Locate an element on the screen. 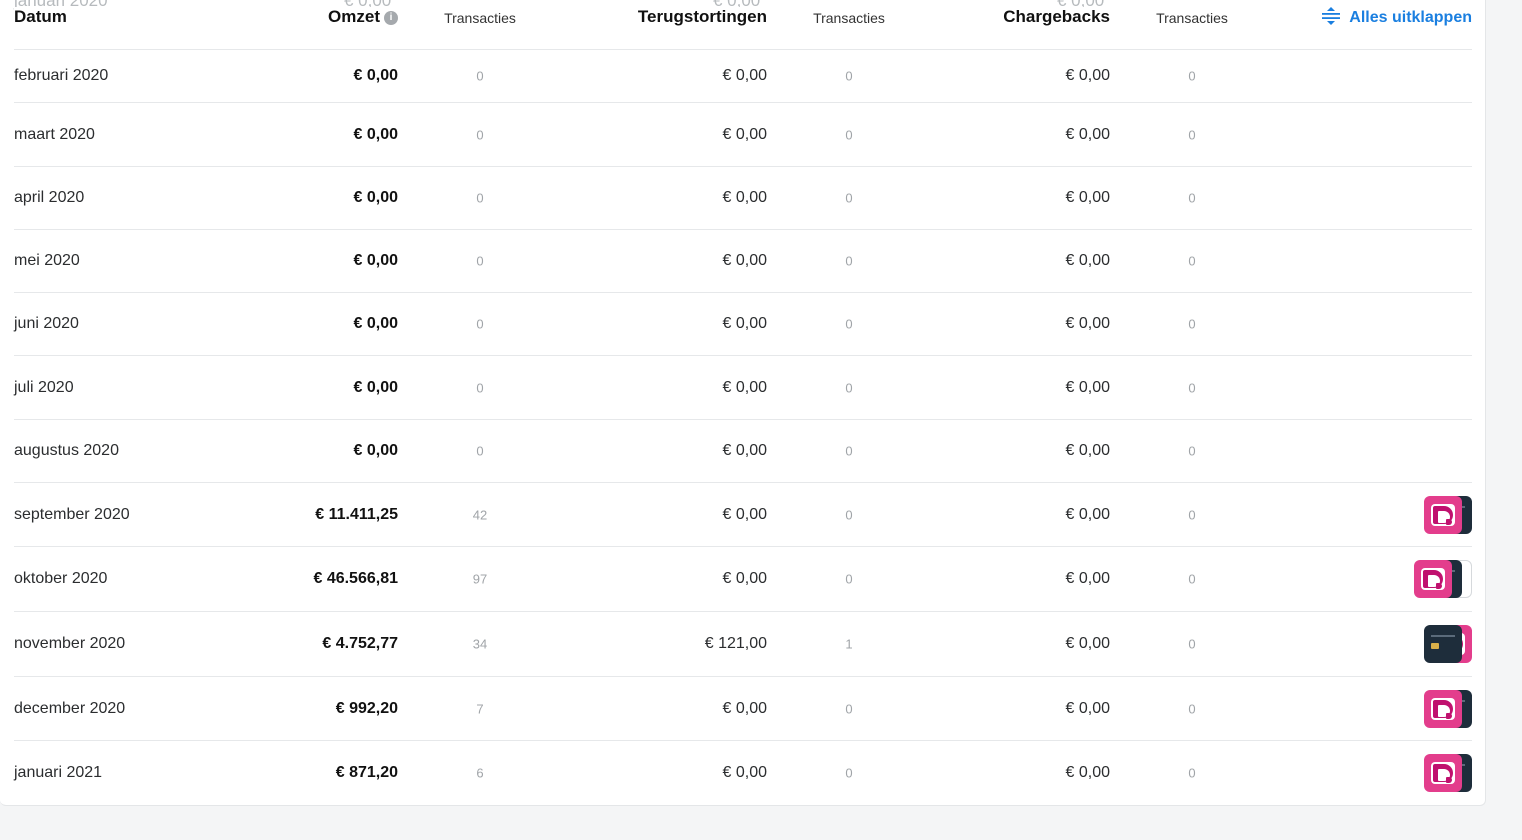 The image size is (1522, 840). column-header-chargebacks: Chargebacks is located at coordinates (1056, 17).